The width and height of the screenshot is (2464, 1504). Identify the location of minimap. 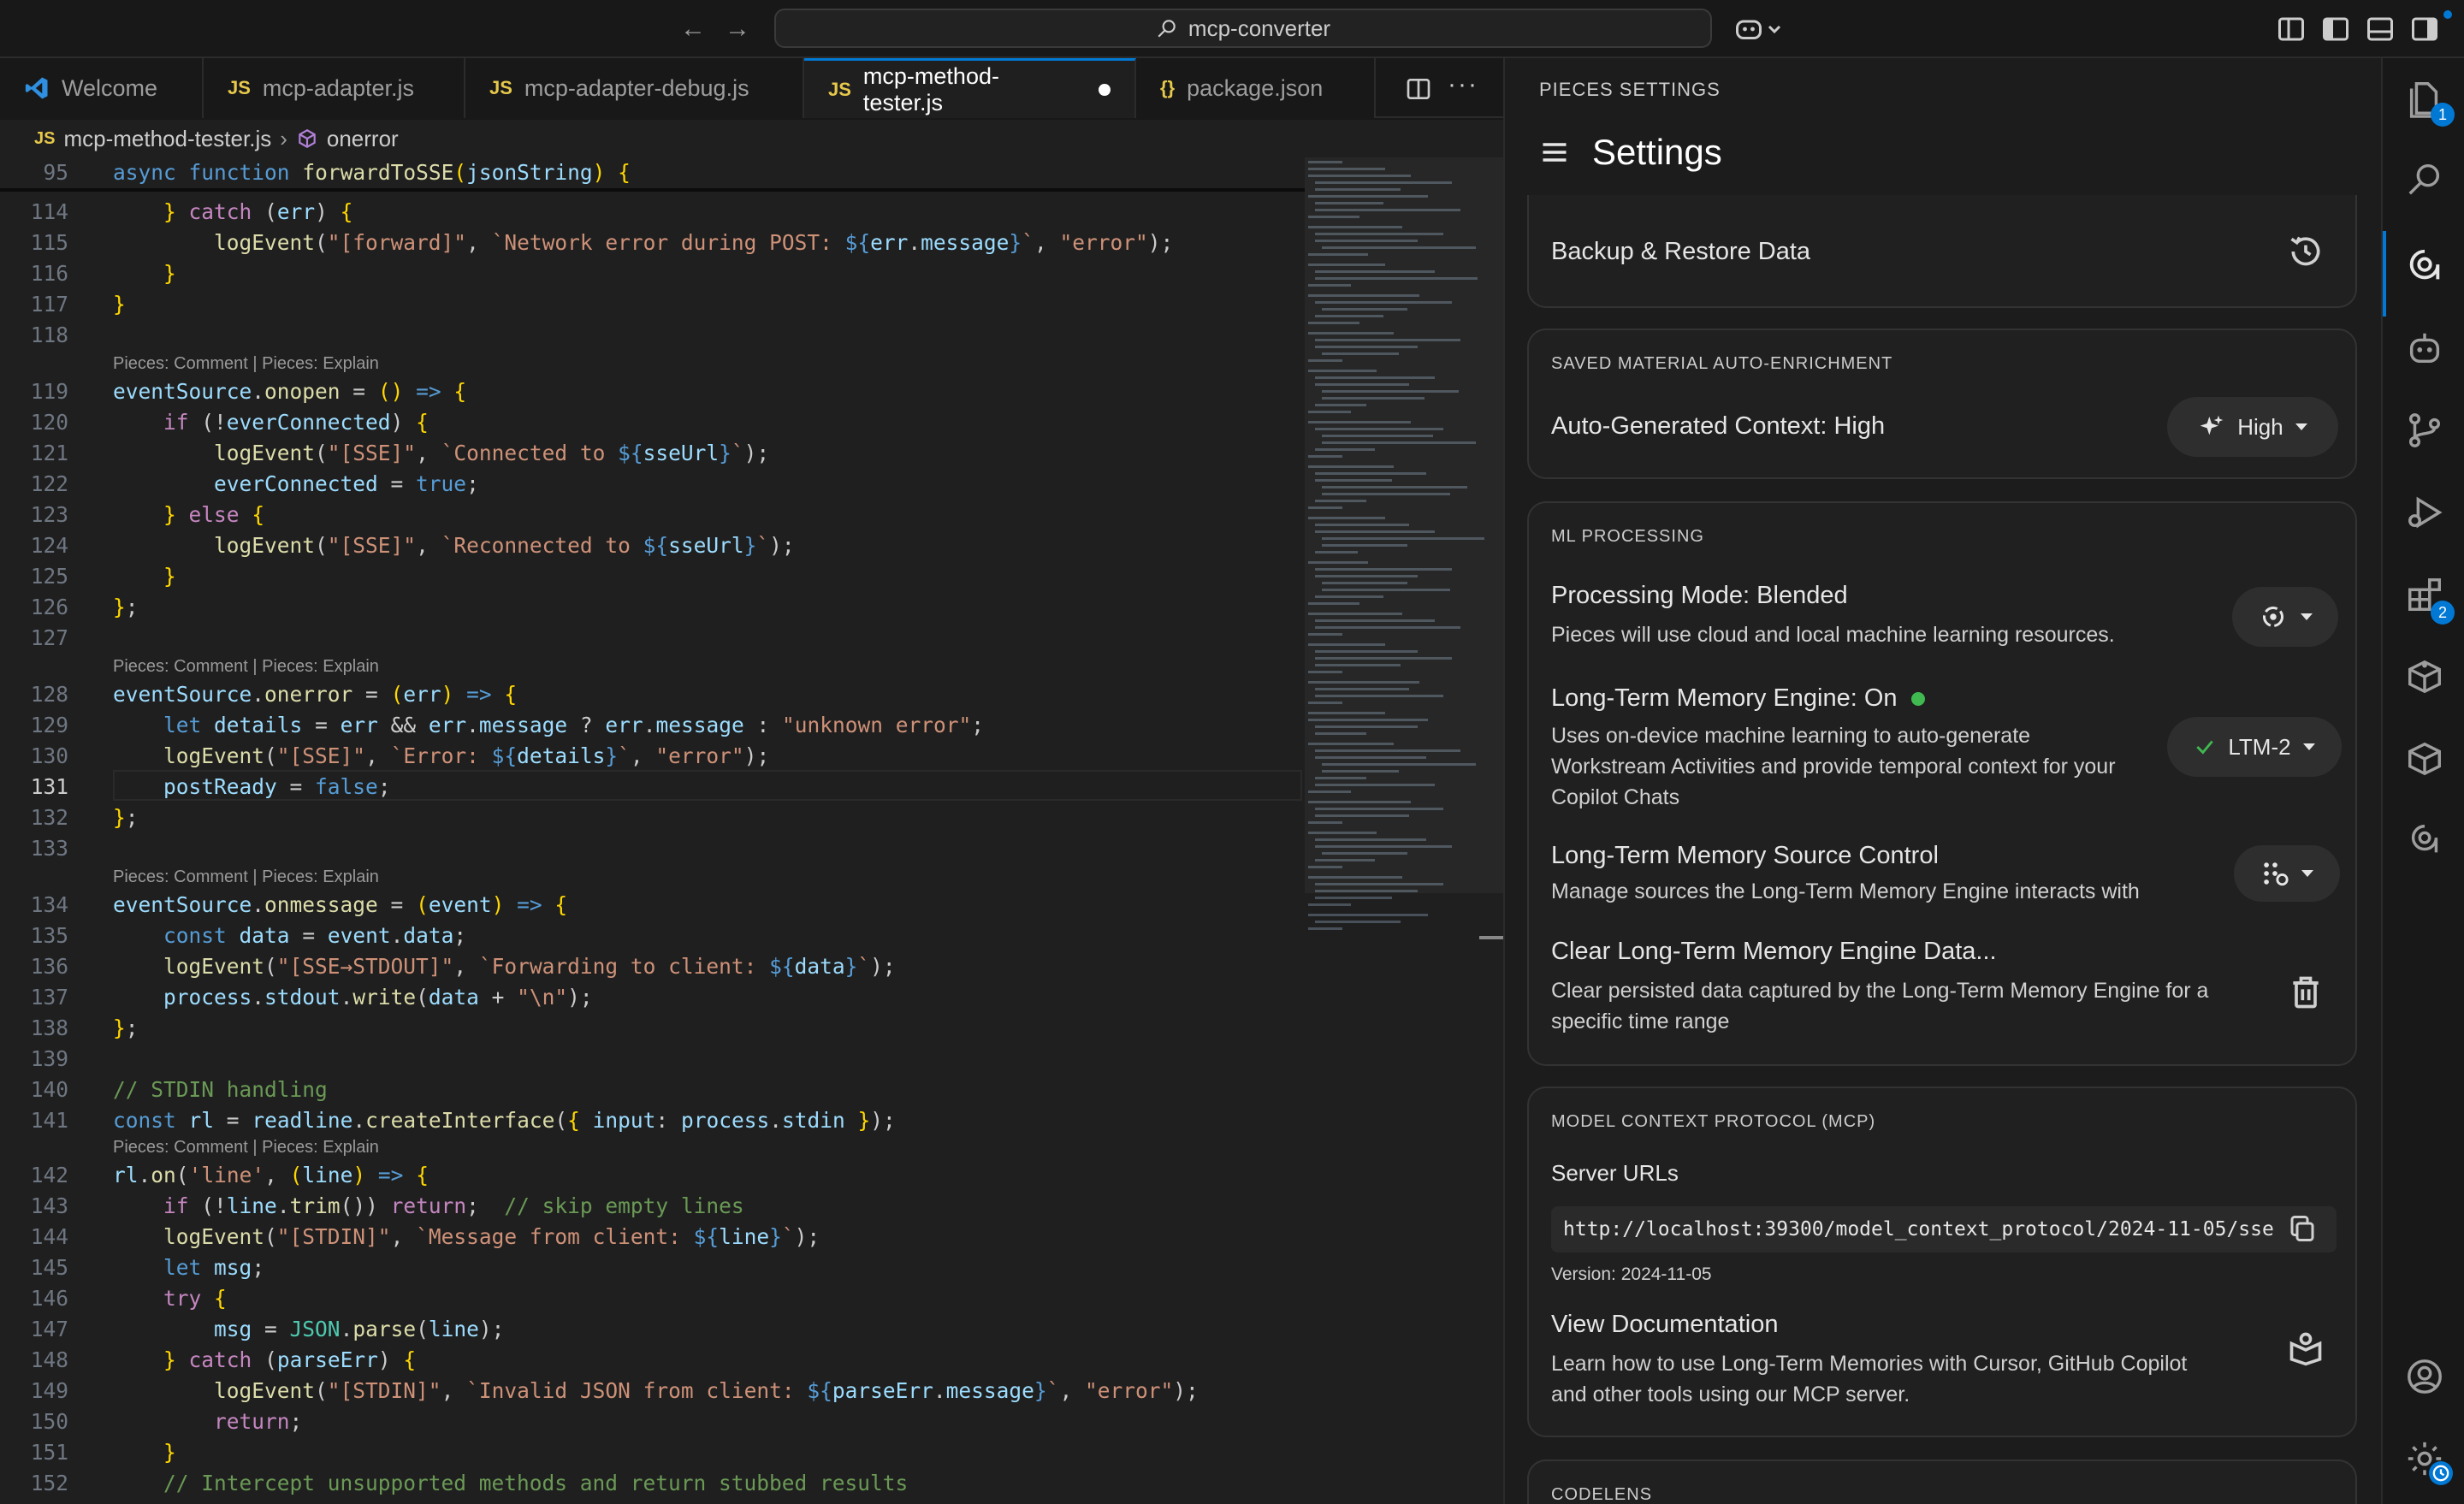
(1404, 830).